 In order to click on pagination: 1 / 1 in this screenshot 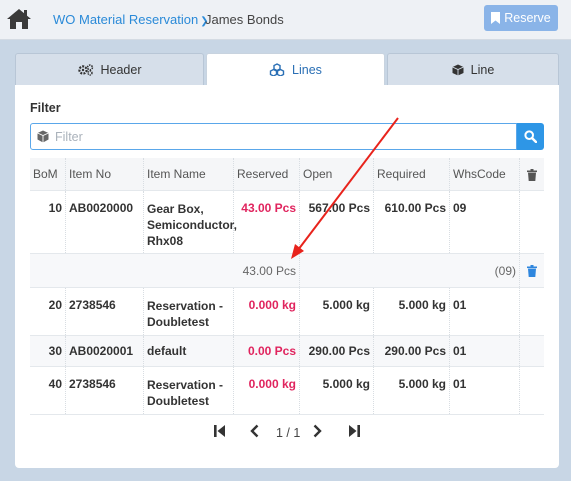, I will do `click(287, 432)`.